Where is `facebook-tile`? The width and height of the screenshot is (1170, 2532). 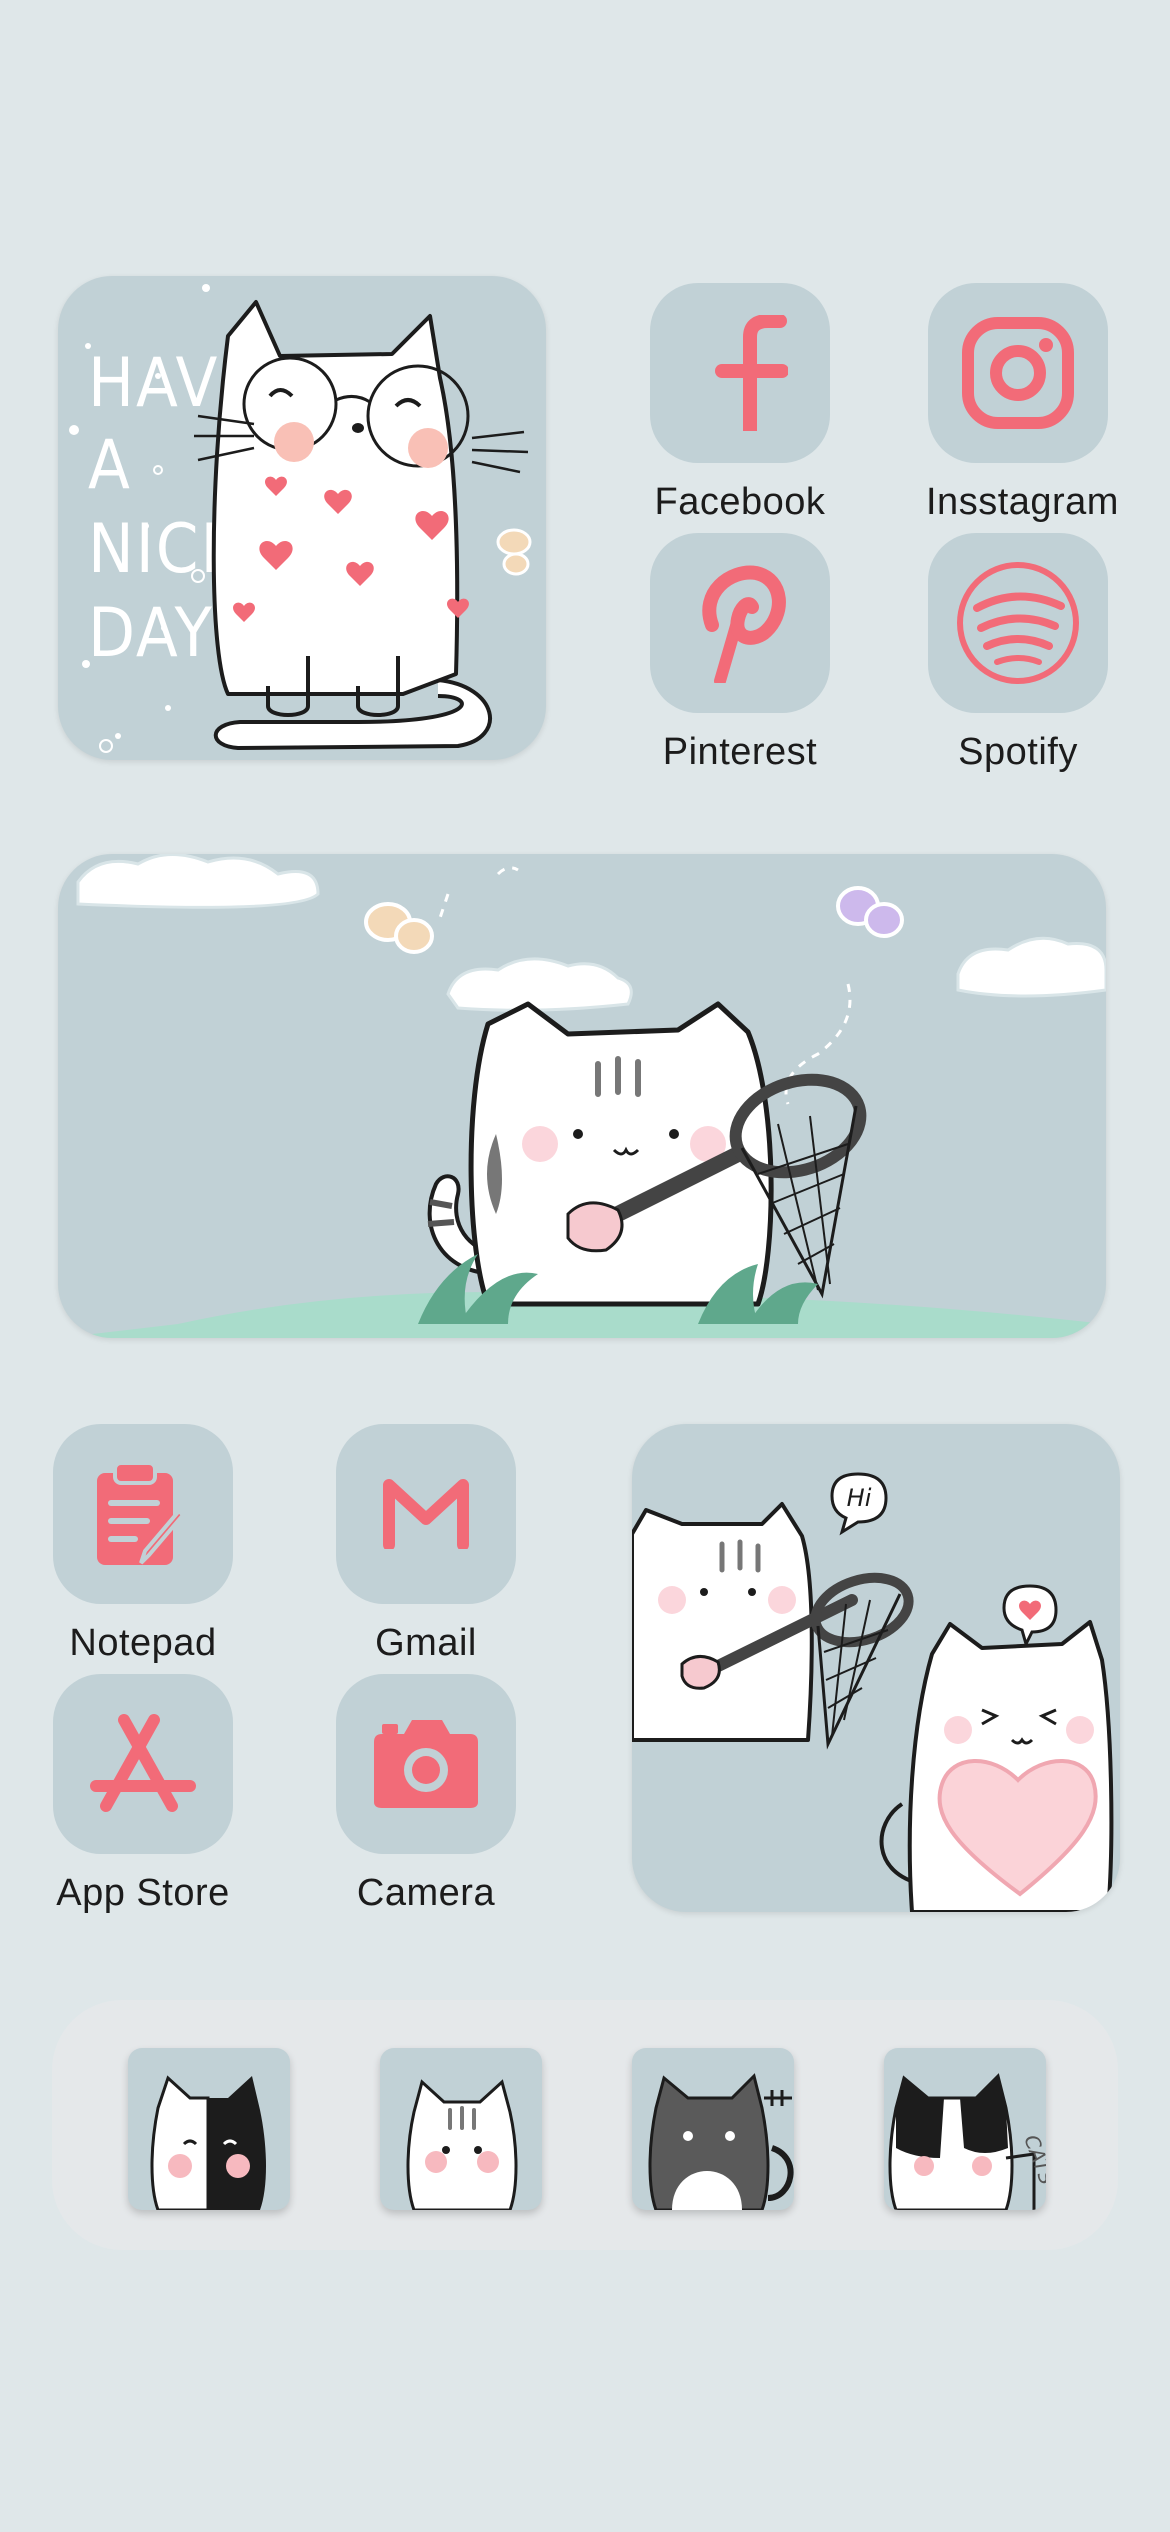 facebook-tile is located at coordinates (740, 373).